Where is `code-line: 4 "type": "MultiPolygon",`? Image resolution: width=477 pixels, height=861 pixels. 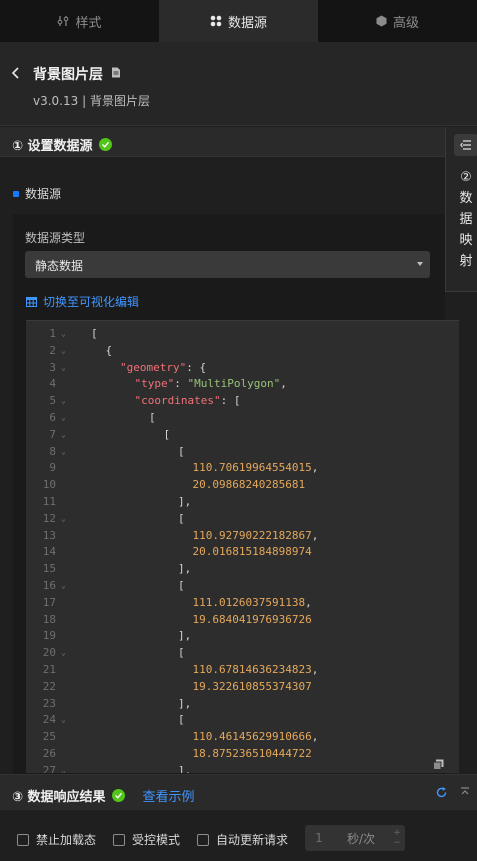
code-line: 4 "type": "MultiPolygon", is located at coordinates (242, 382).